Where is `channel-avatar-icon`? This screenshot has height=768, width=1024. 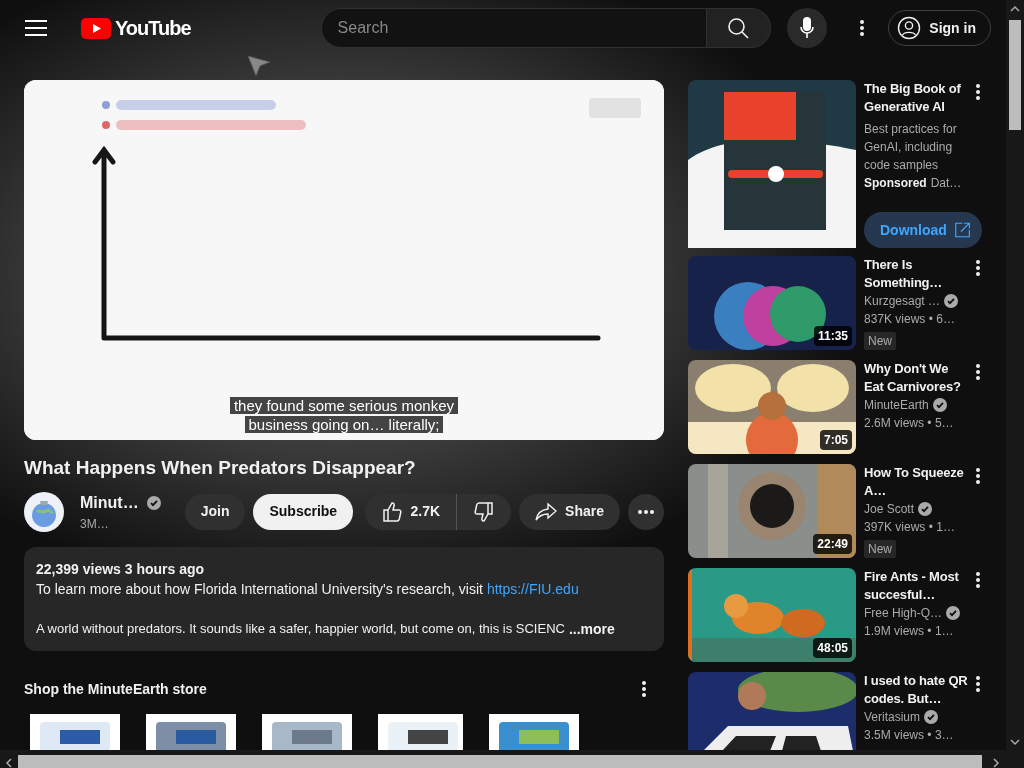
channel-avatar-icon is located at coordinates (44, 511).